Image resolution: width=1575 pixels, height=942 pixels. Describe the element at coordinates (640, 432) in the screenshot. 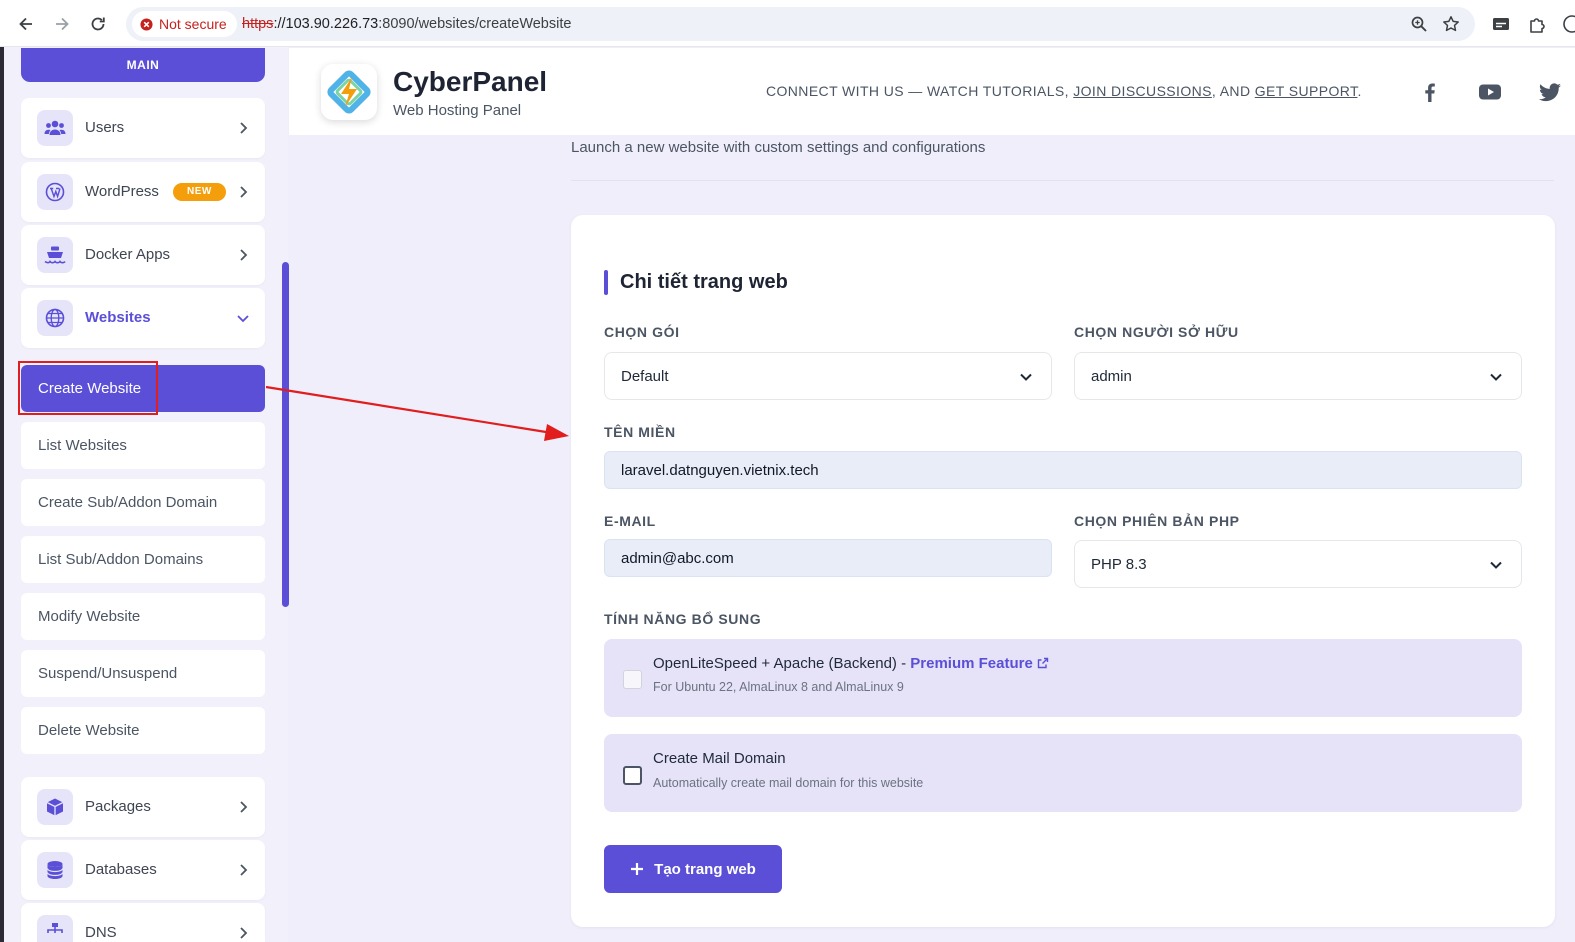

I see `domain-label: TÊN MIỀN` at that location.